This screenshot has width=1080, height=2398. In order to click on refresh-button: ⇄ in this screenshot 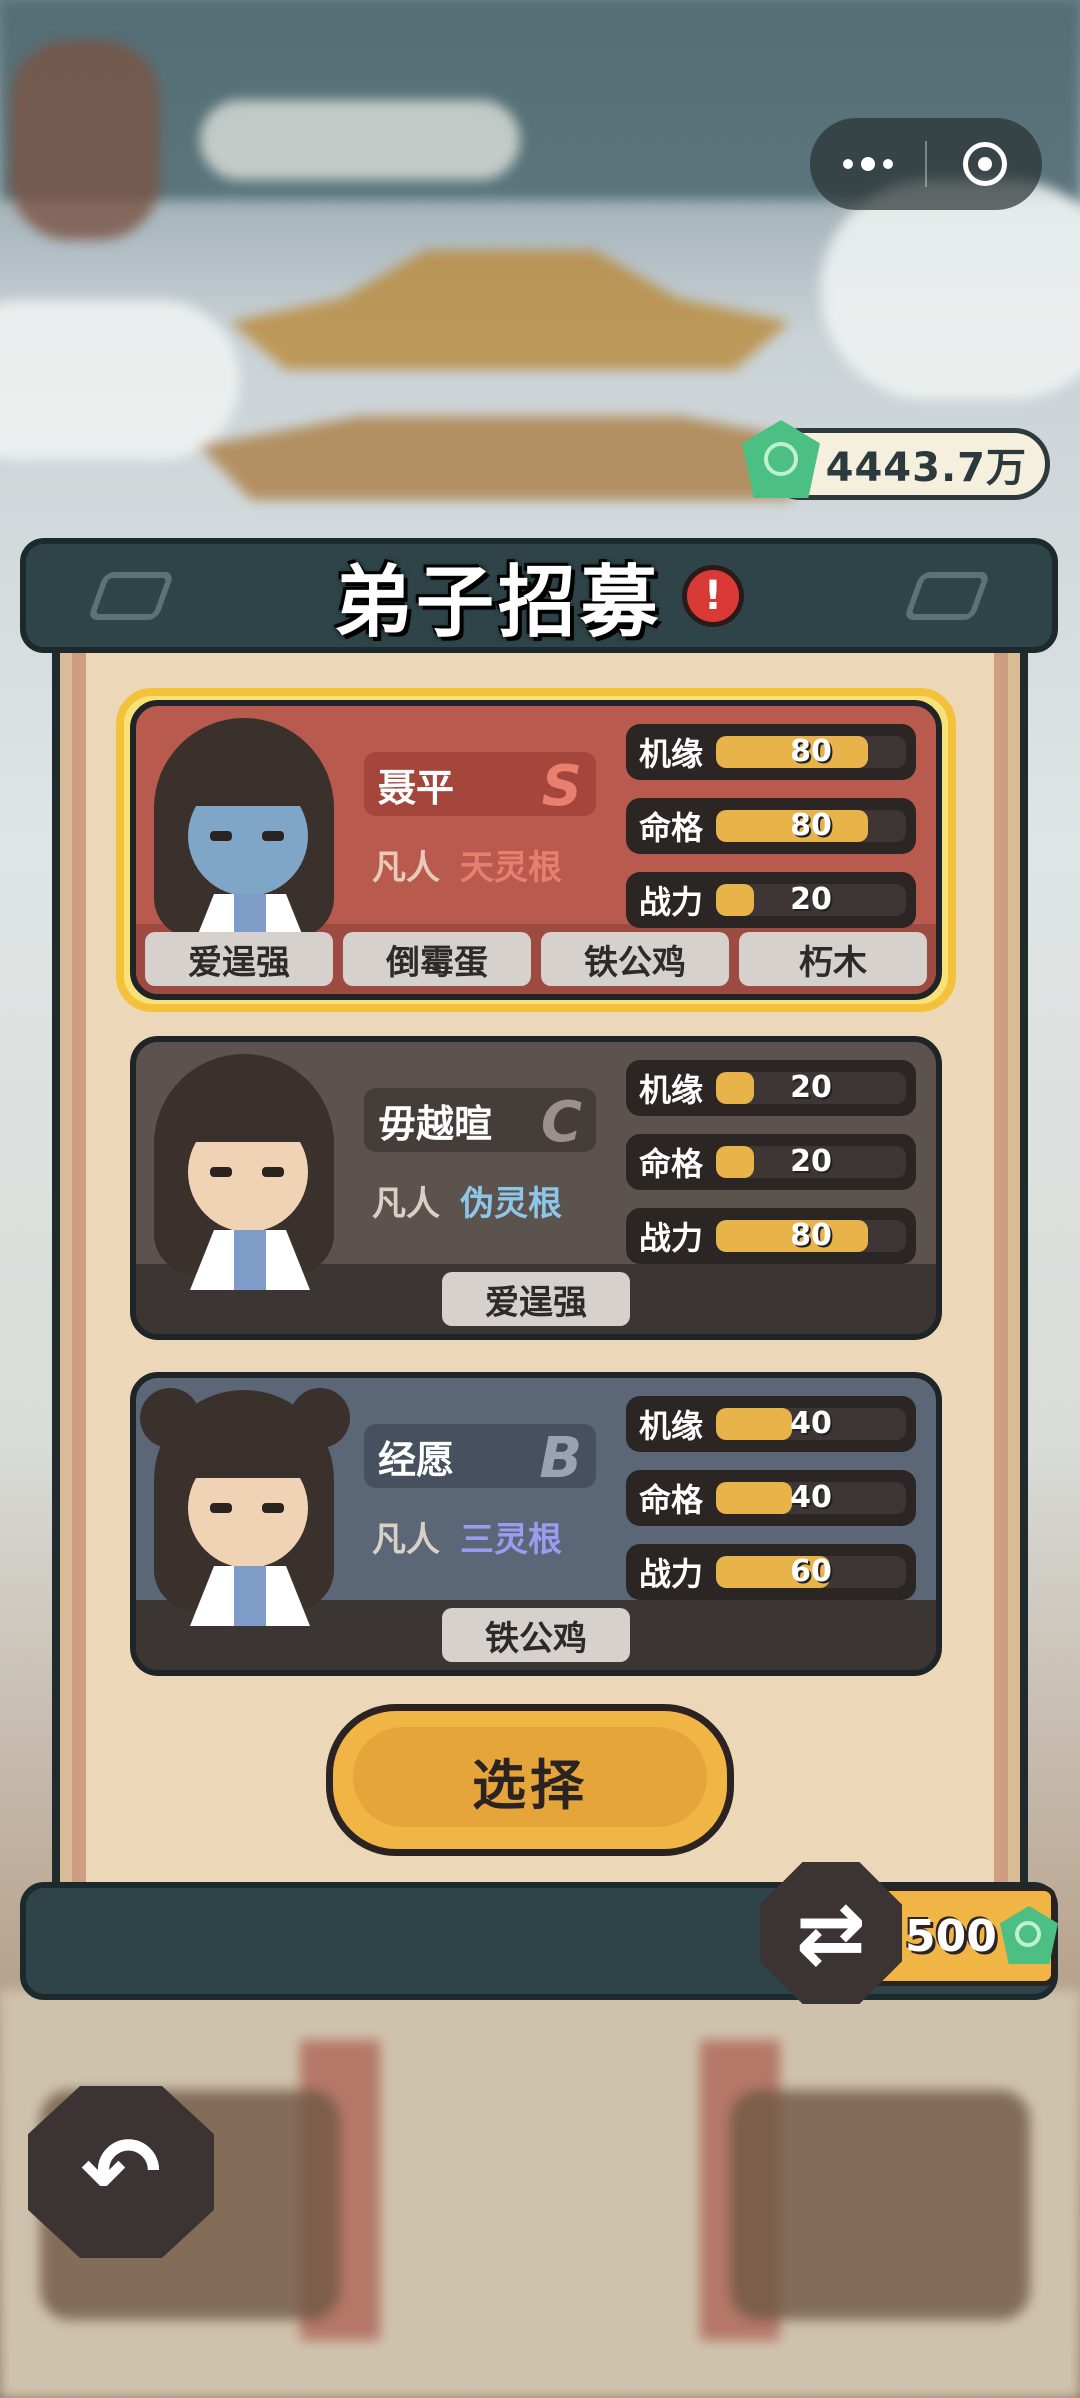, I will do `click(831, 1933)`.